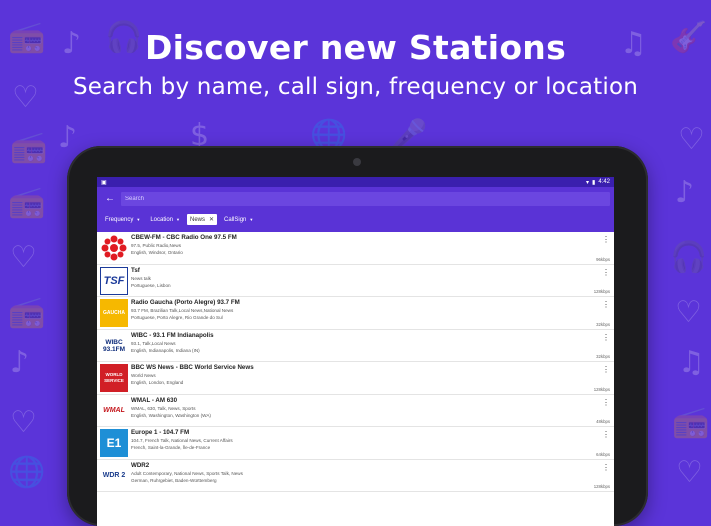  What do you see at coordinates (27, 472) in the screenshot?
I see `globe-icon: 🌐` at bounding box center [27, 472].